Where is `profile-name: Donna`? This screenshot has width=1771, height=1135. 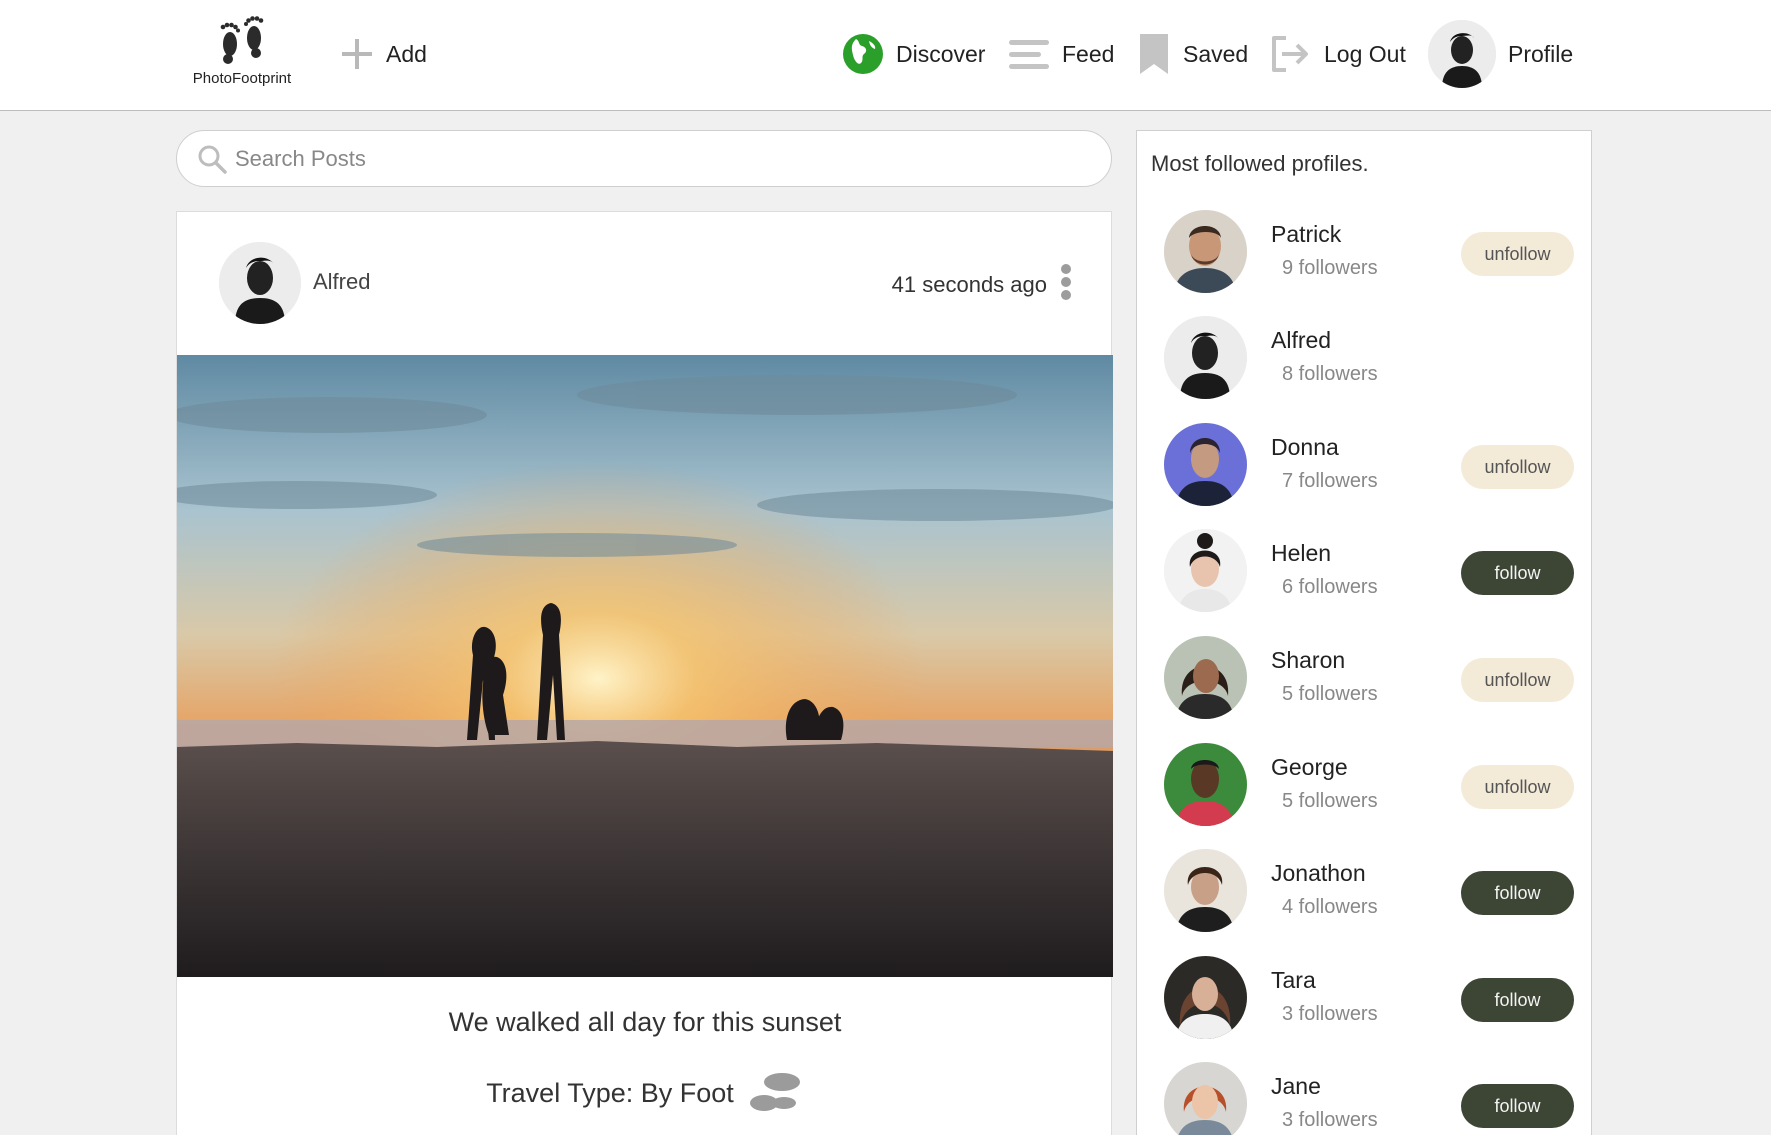
profile-name: Donna is located at coordinates (1305, 447).